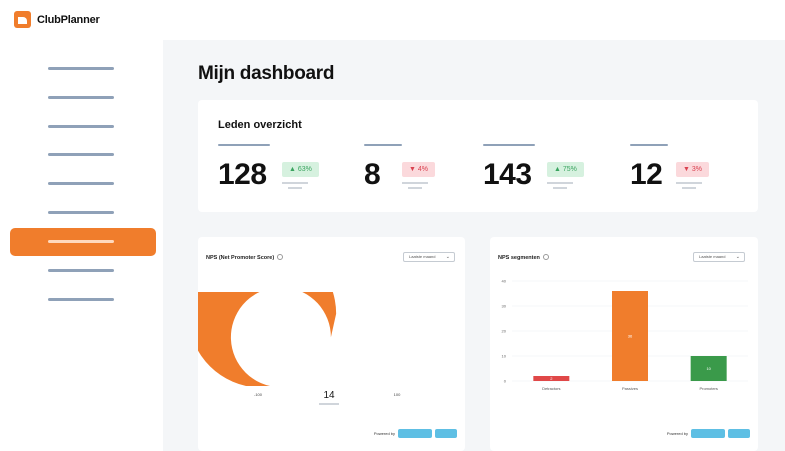 This screenshot has width=785, height=451. I want to click on logo-icon, so click(22, 19).